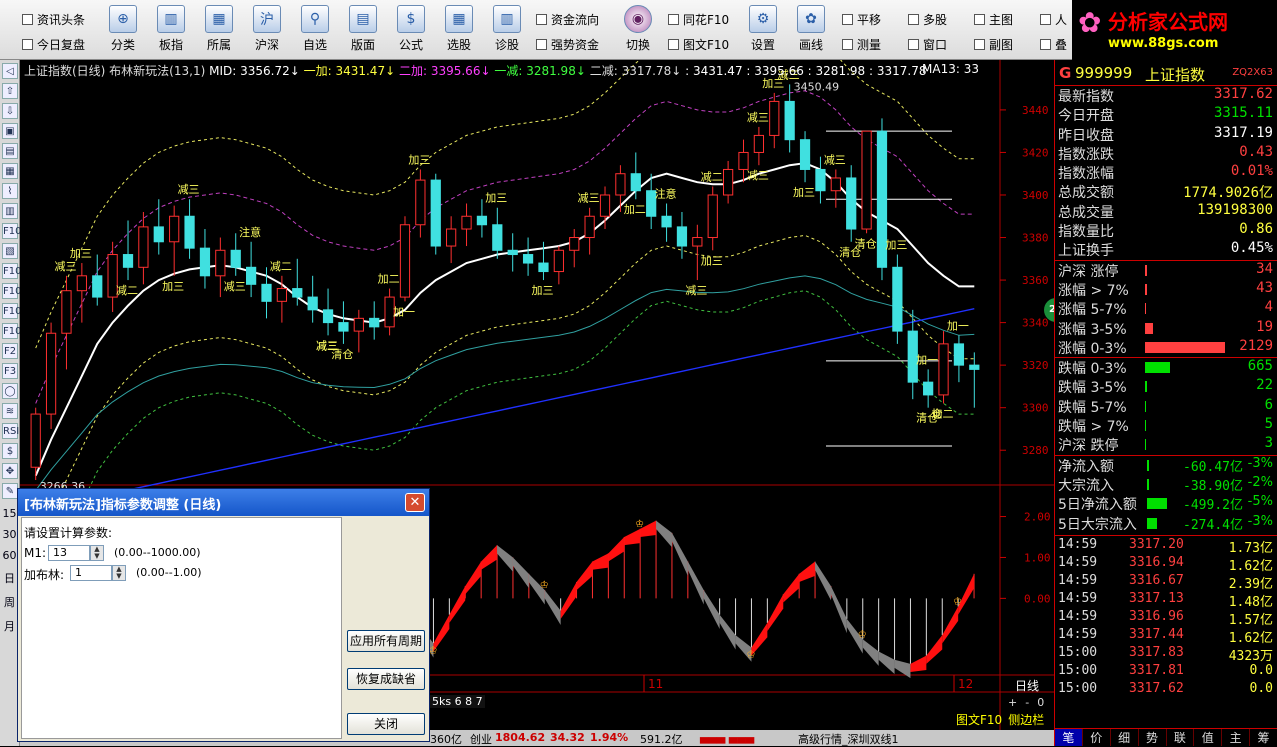 The height and width of the screenshot is (747, 1277). What do you see at coordinates (1035, 238) in the screenshot?
I see `y-tick-label: 3380` at bounding box center [1035, 238].